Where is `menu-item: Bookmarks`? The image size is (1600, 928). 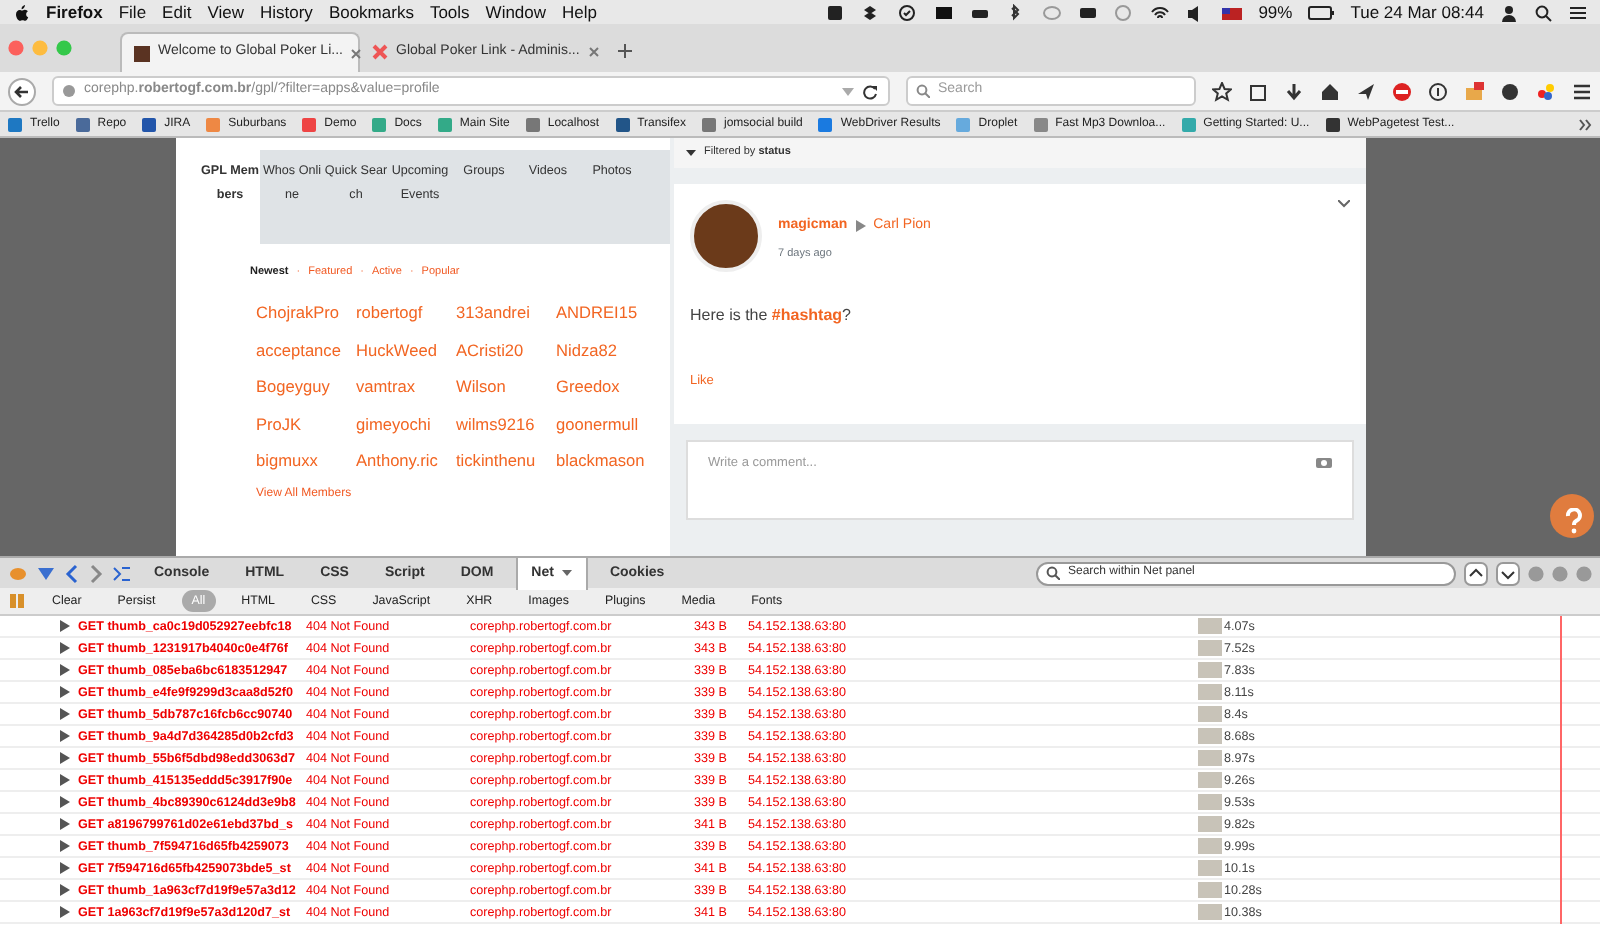
menu-item: Bookmarks is located at coordinates (371, 12).